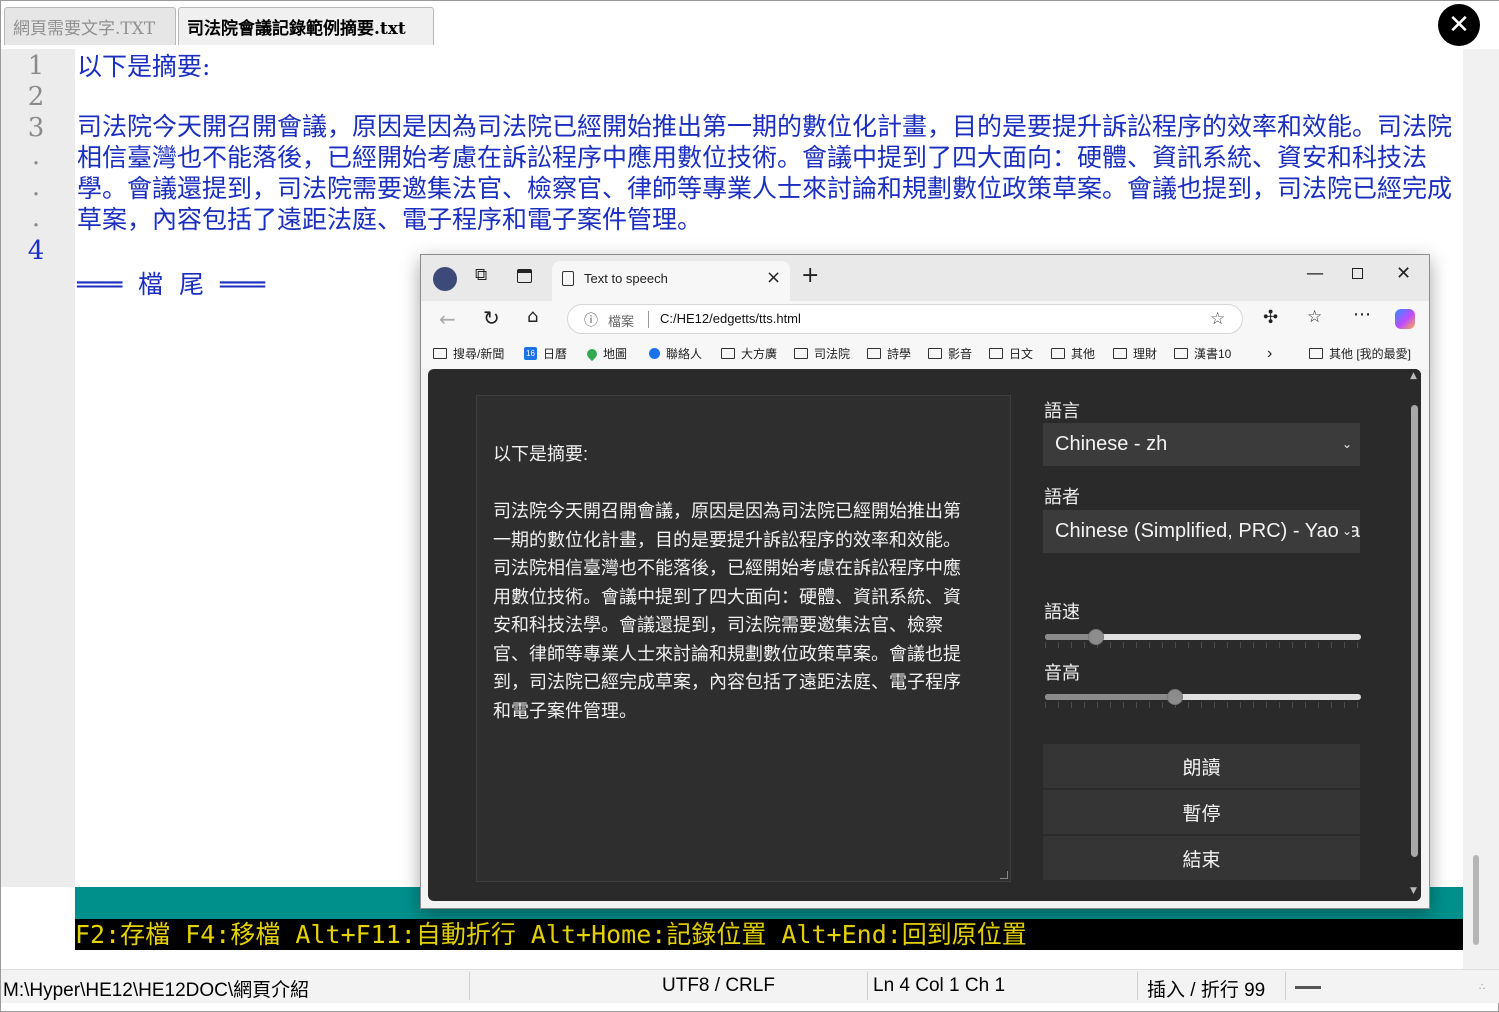  What do you see at coordinates (1308, 987) in the screenshot?
I see `minus-icon` at bounding box center [1308, 987].